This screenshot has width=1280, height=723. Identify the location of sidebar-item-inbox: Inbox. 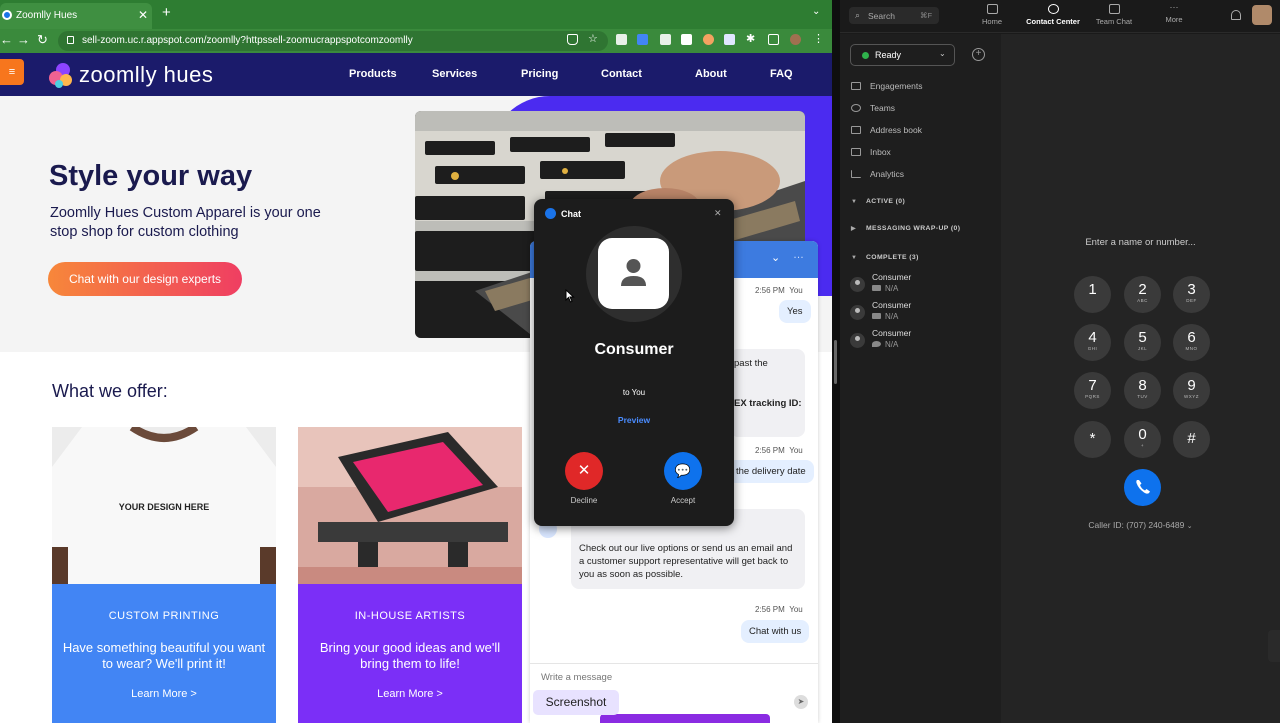
(871, 152).